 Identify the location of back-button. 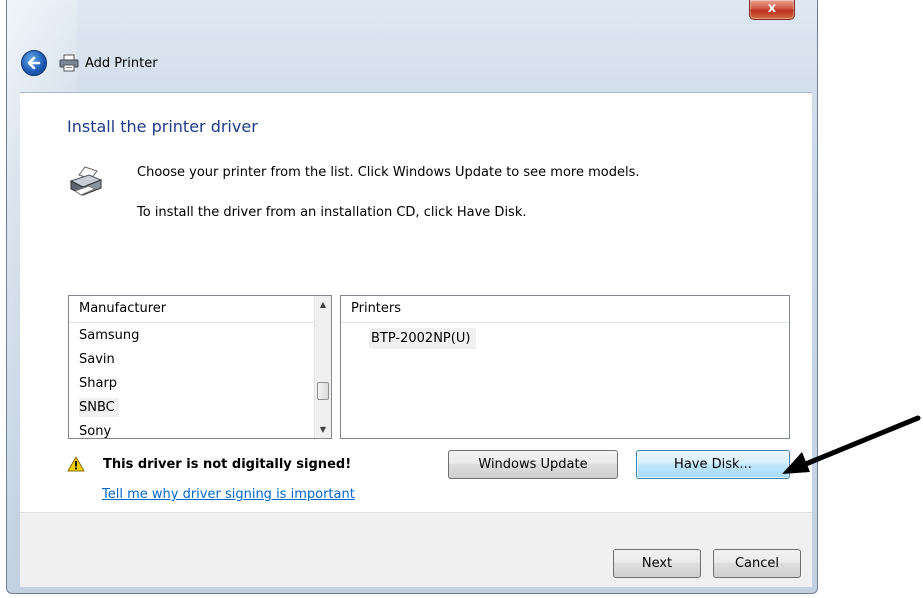
(34, 63).